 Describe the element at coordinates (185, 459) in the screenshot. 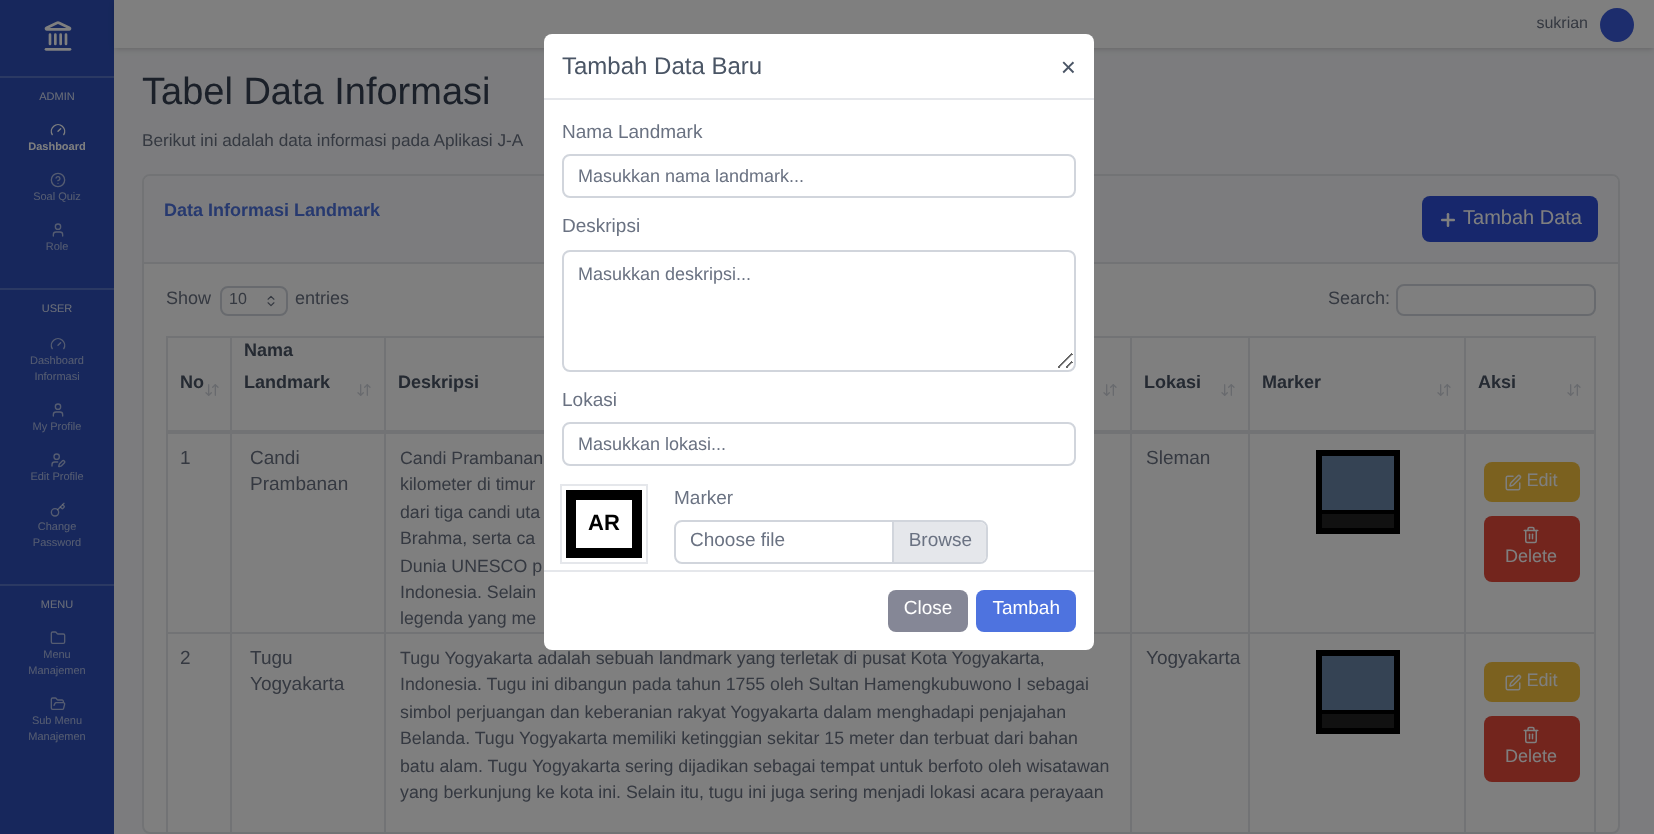

I see `table-cell: 1` at that location.